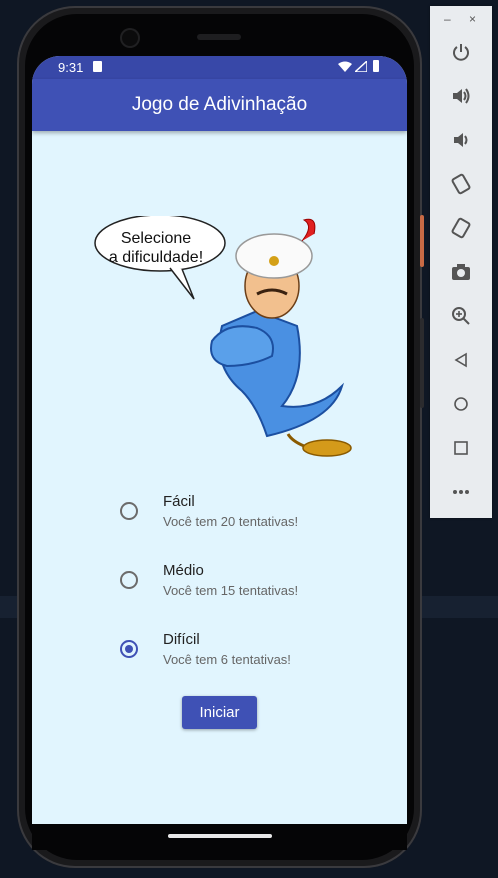  Describe the element at coordinates (422, 363) in the screenshot. I see `volume-side-button` at that location.